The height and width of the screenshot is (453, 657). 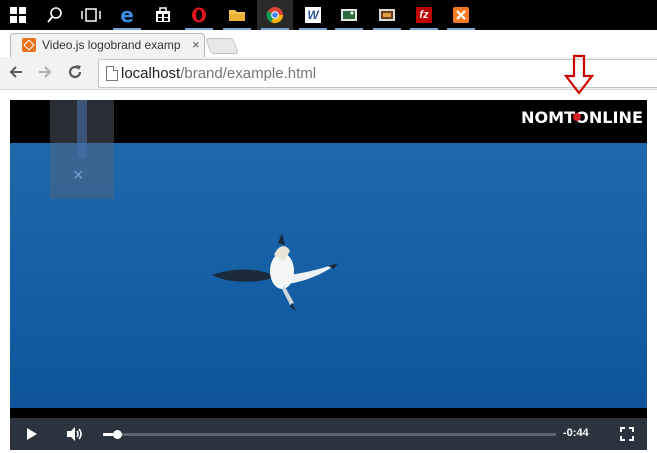 I want to click on store-icon, so click(x=163, y=14).